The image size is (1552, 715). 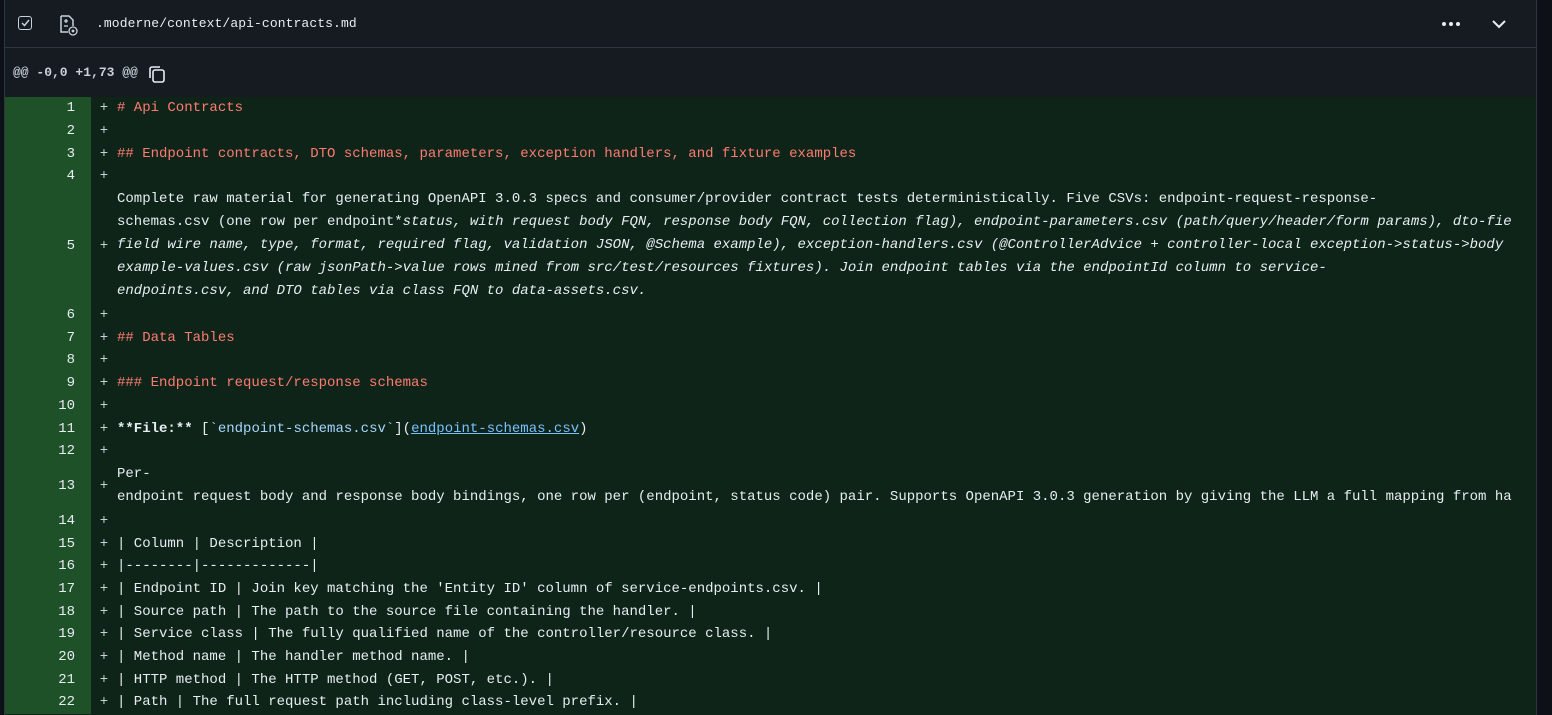 What do you see at coordinates (48, 566) in the screenshot?
I see `line-number: 16` at bounding box center [48, 566].